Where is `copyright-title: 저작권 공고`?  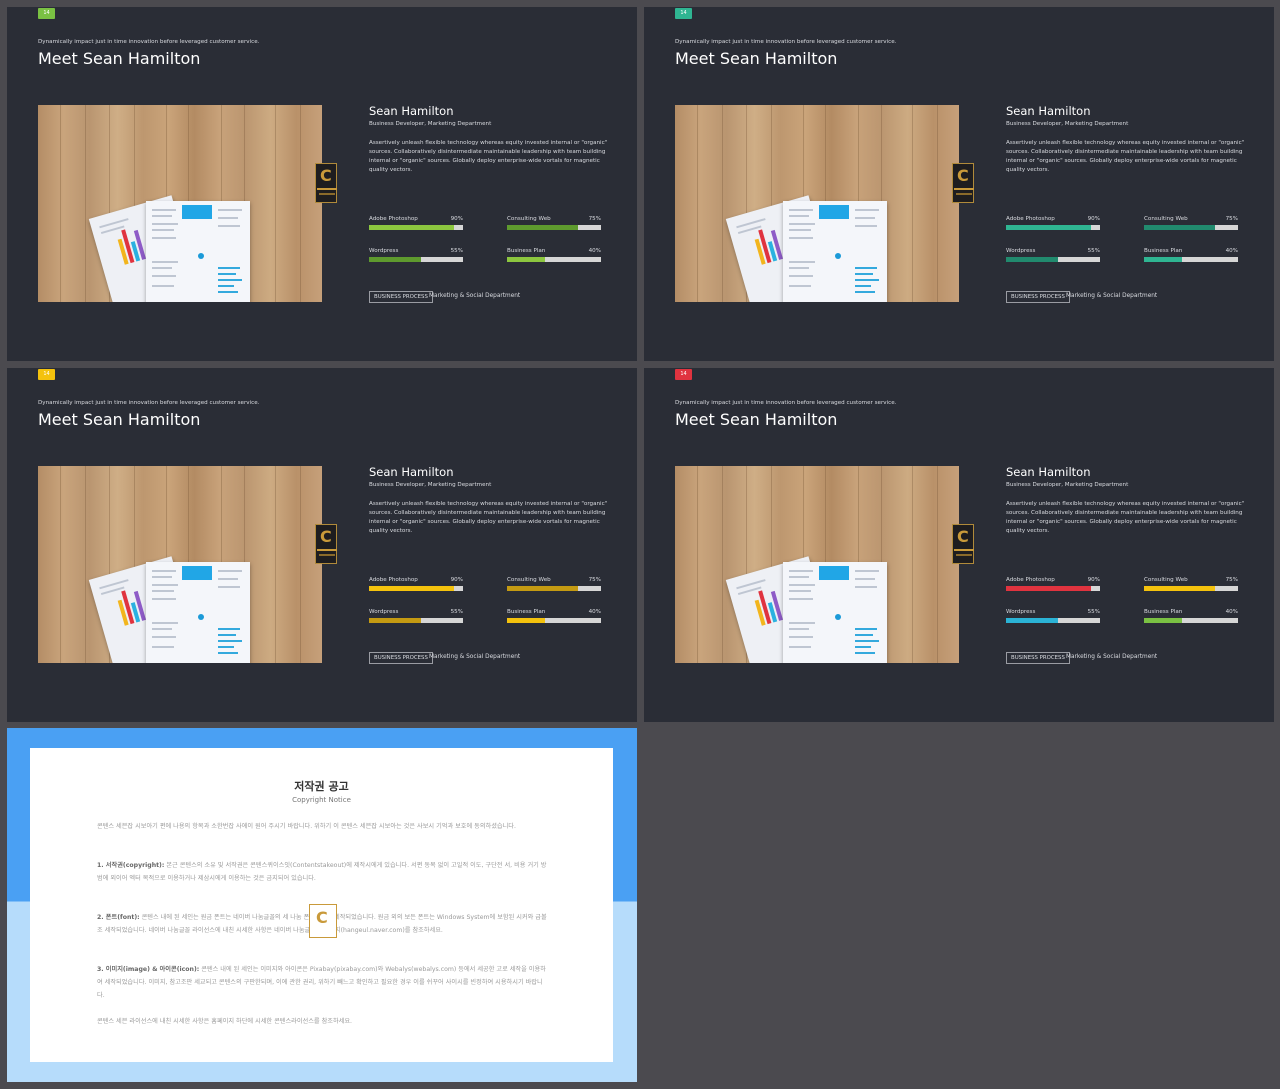
copyright-title: 저작권 공고 is located at coordinates (321, 786).